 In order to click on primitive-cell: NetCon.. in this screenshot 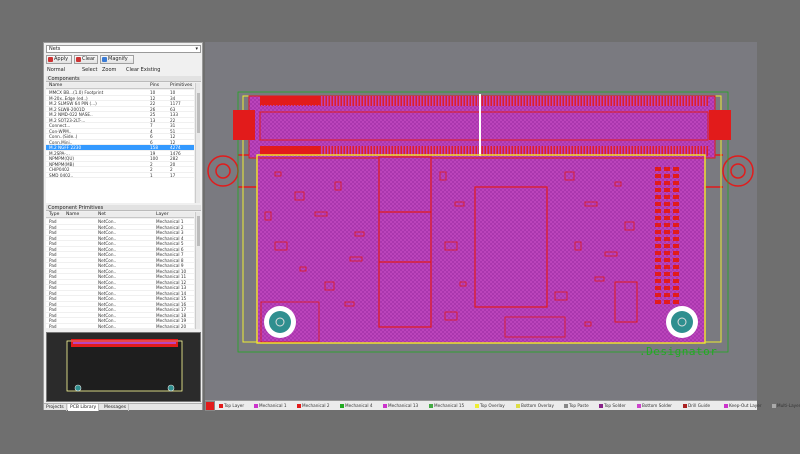, I will do `click(107, 326)`.